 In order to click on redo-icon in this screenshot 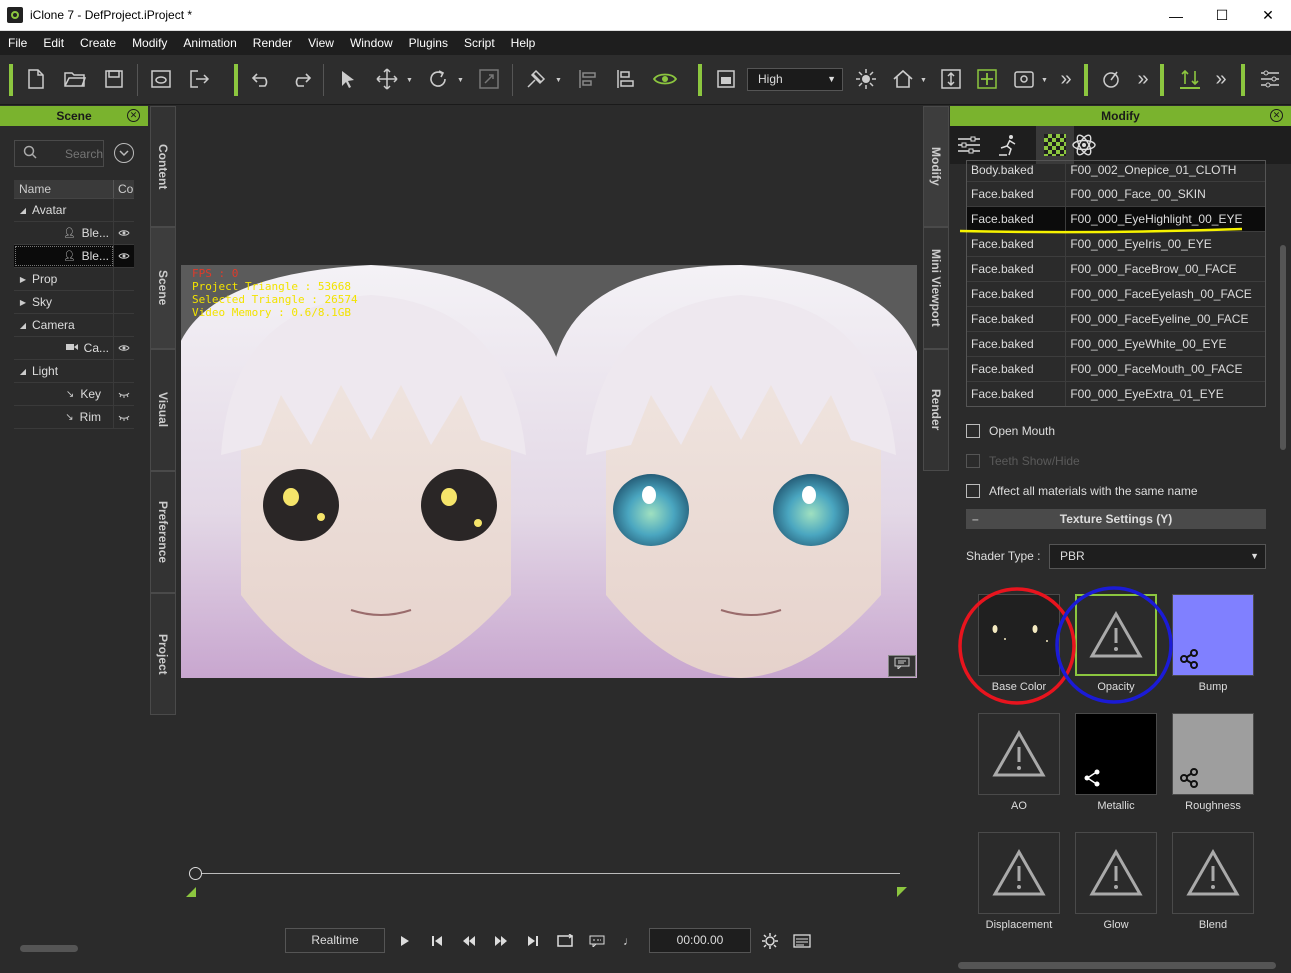, I will do `click(301, 79)`.